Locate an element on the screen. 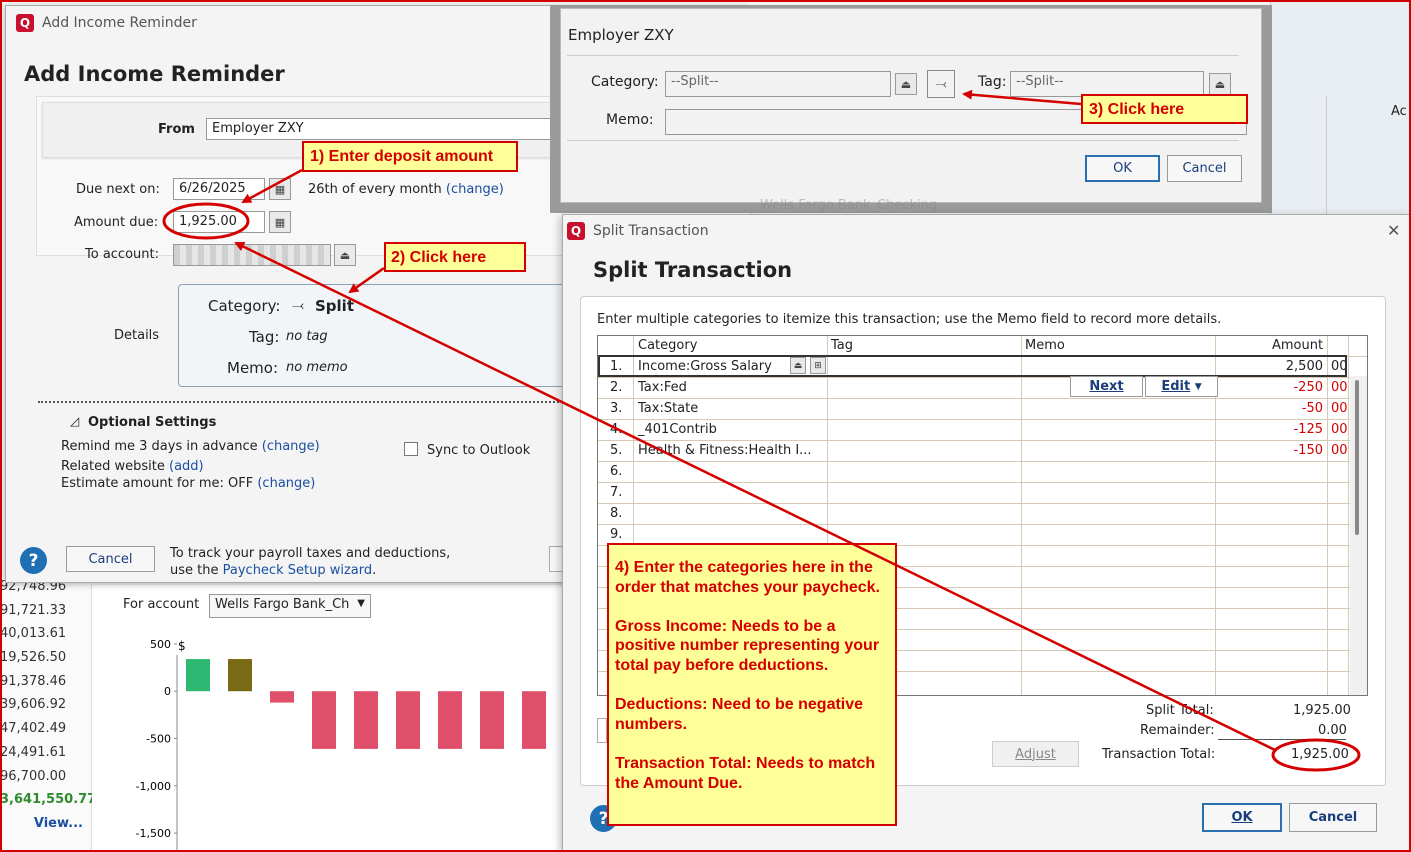 The height and width of the screenshot is (852, 1411). row-category: _401Contrib is located at coordinates (677, 429).